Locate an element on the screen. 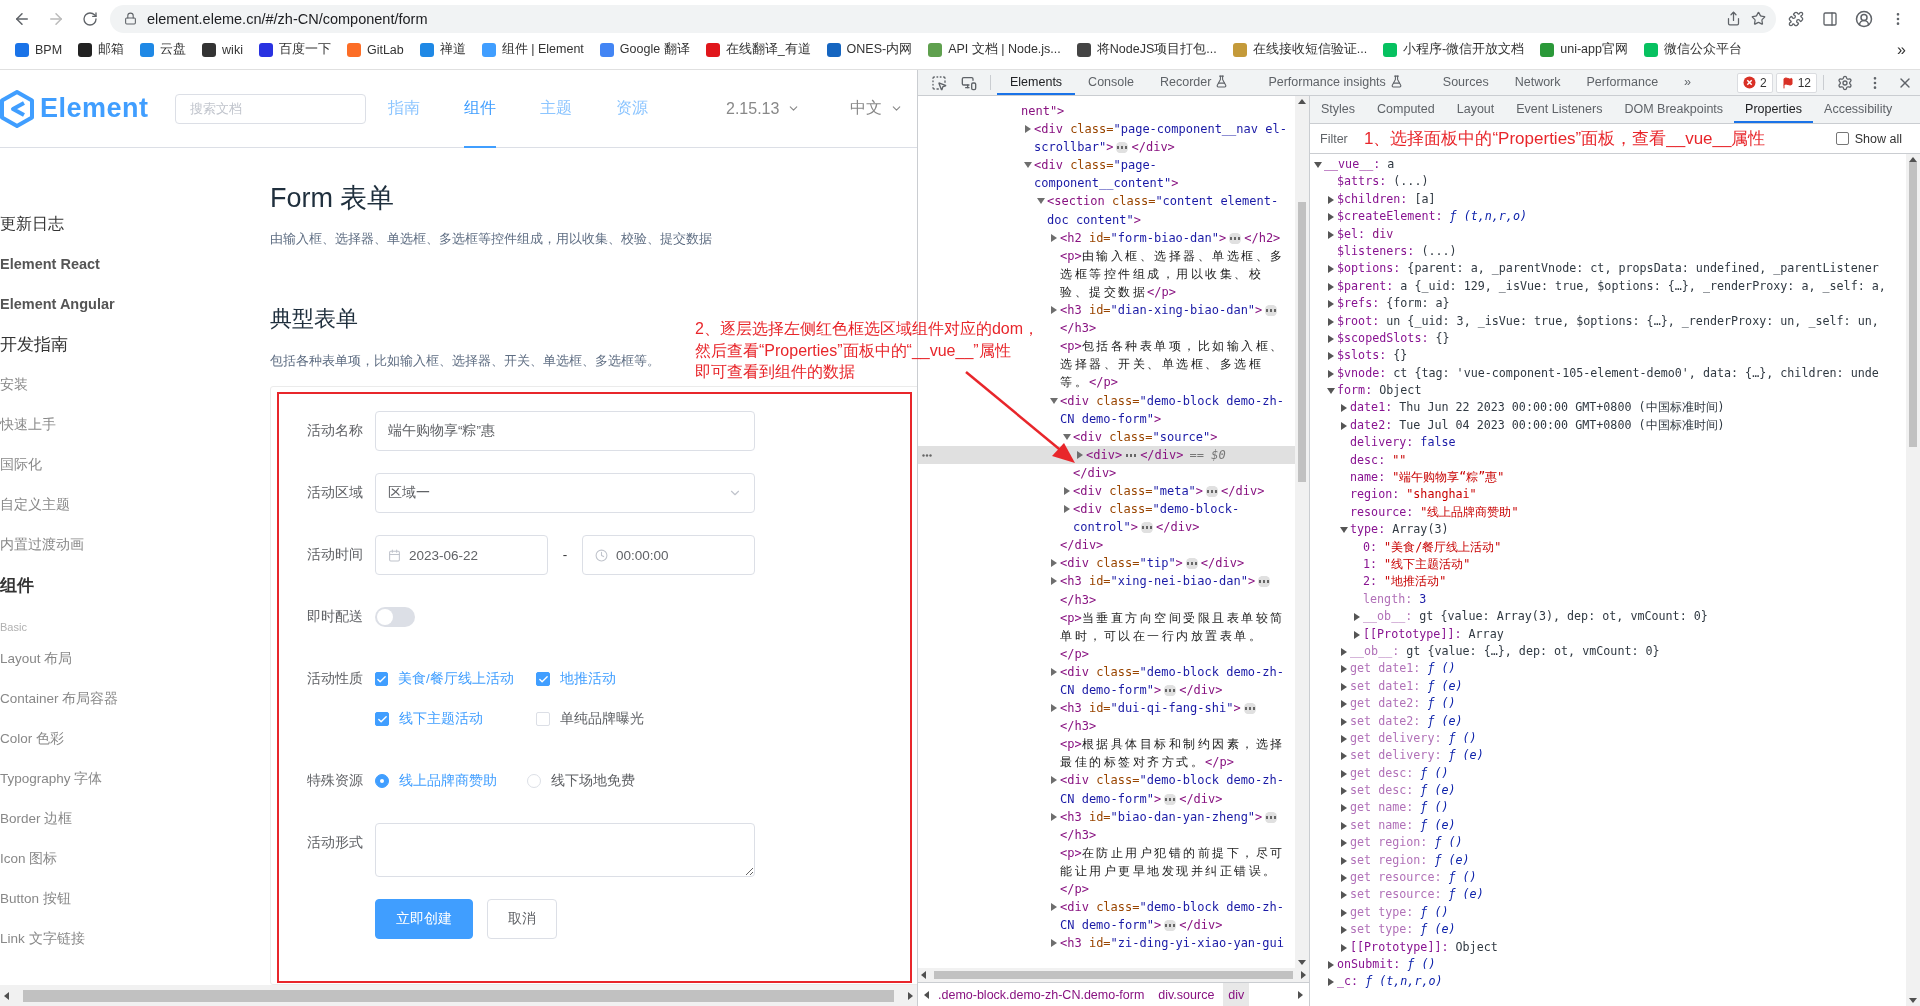 Image resolution: width=1920 pixels, height=1006 pixels. bookmark: wiki is located at coordinates (222, 49).